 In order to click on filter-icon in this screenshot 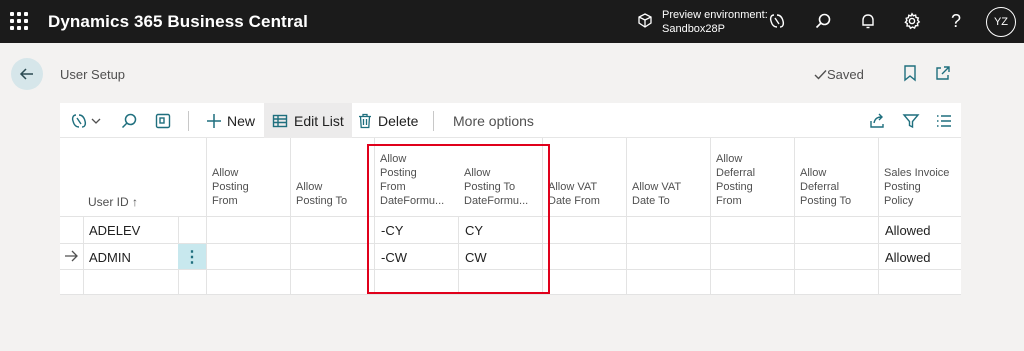, I will do `click(911, 120)`.